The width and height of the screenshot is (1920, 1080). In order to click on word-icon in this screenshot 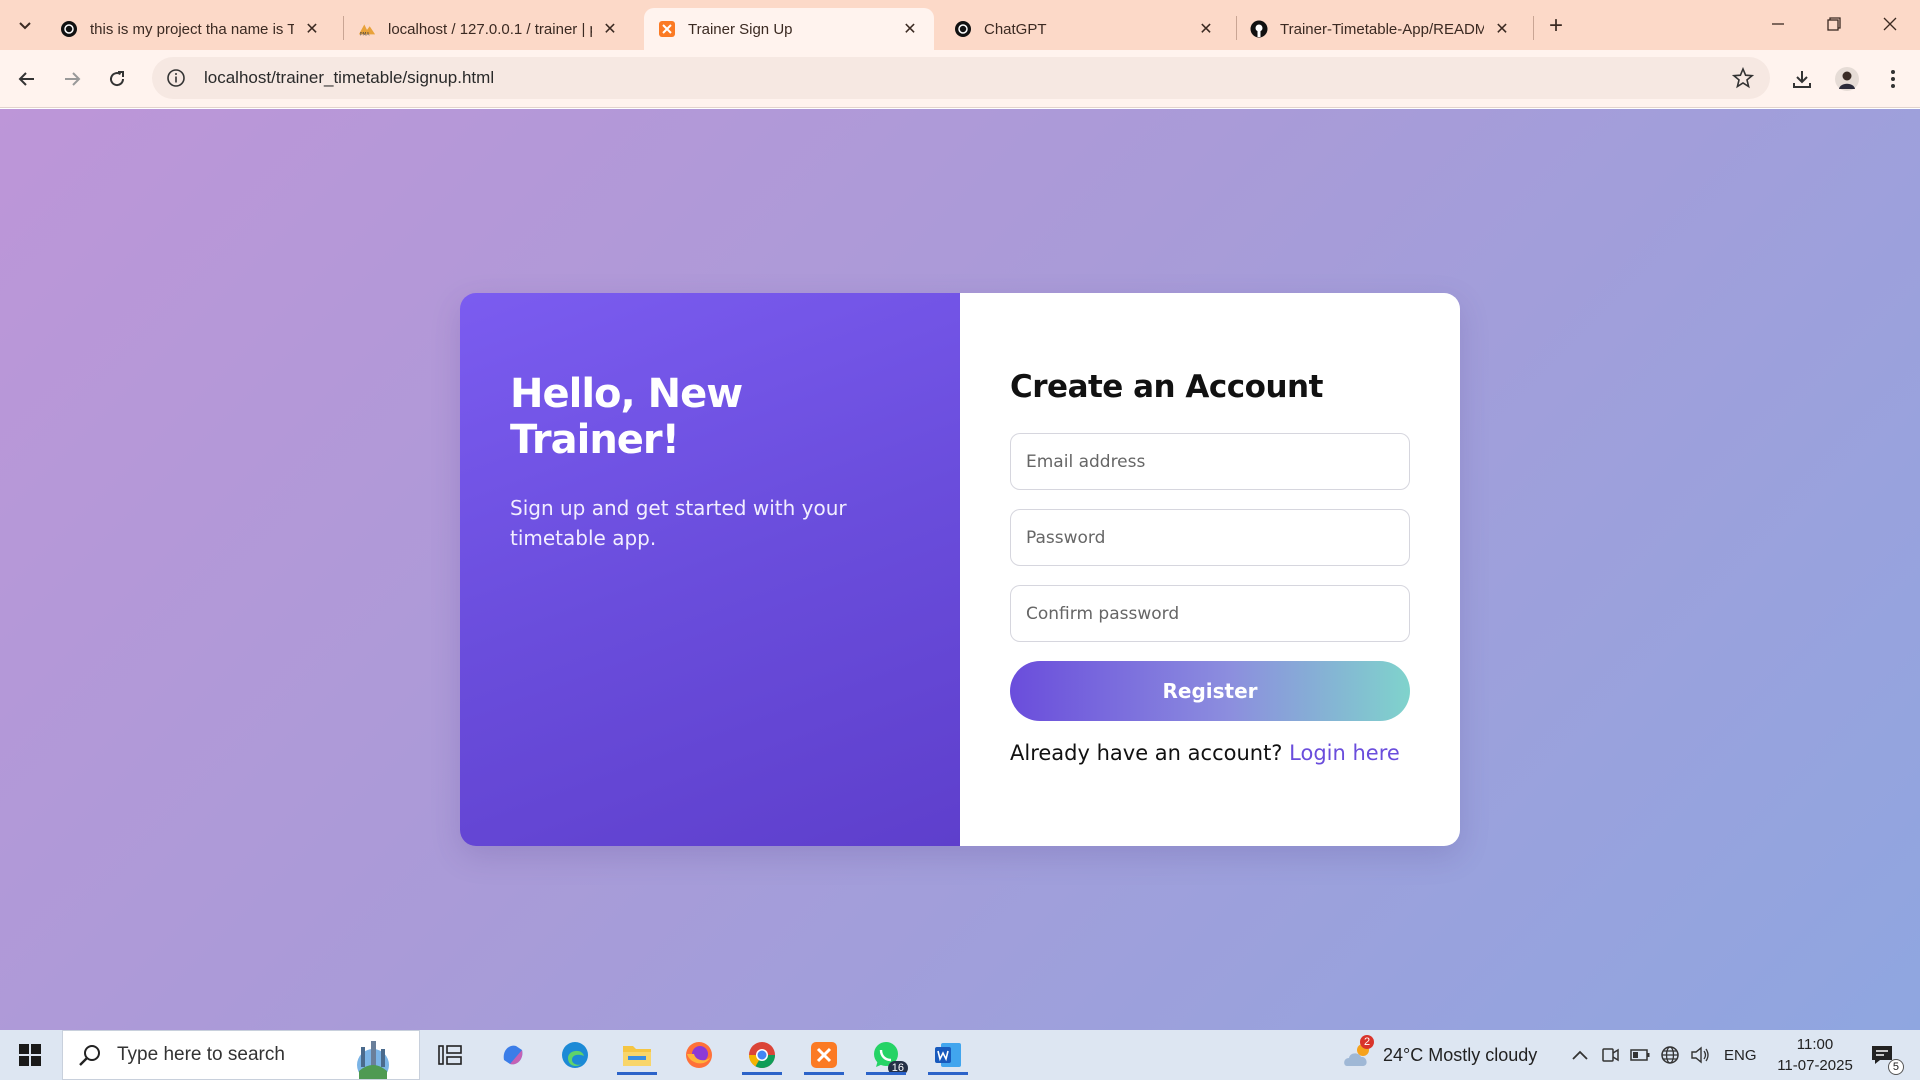, I will do `click(948, 1055)`.